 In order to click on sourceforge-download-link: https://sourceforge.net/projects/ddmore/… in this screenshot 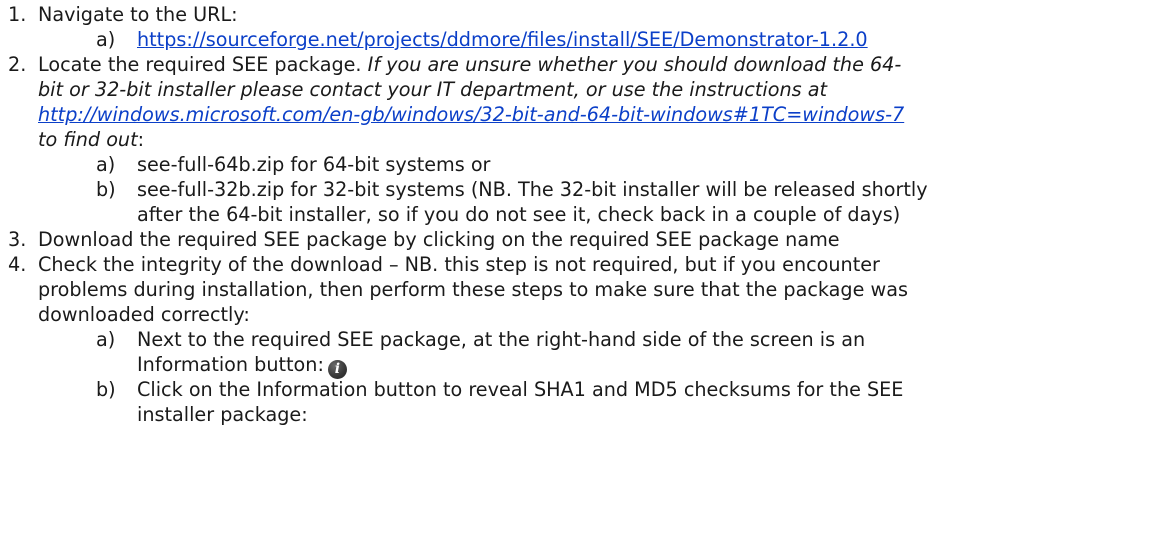, I will do `click(502, 39)`.